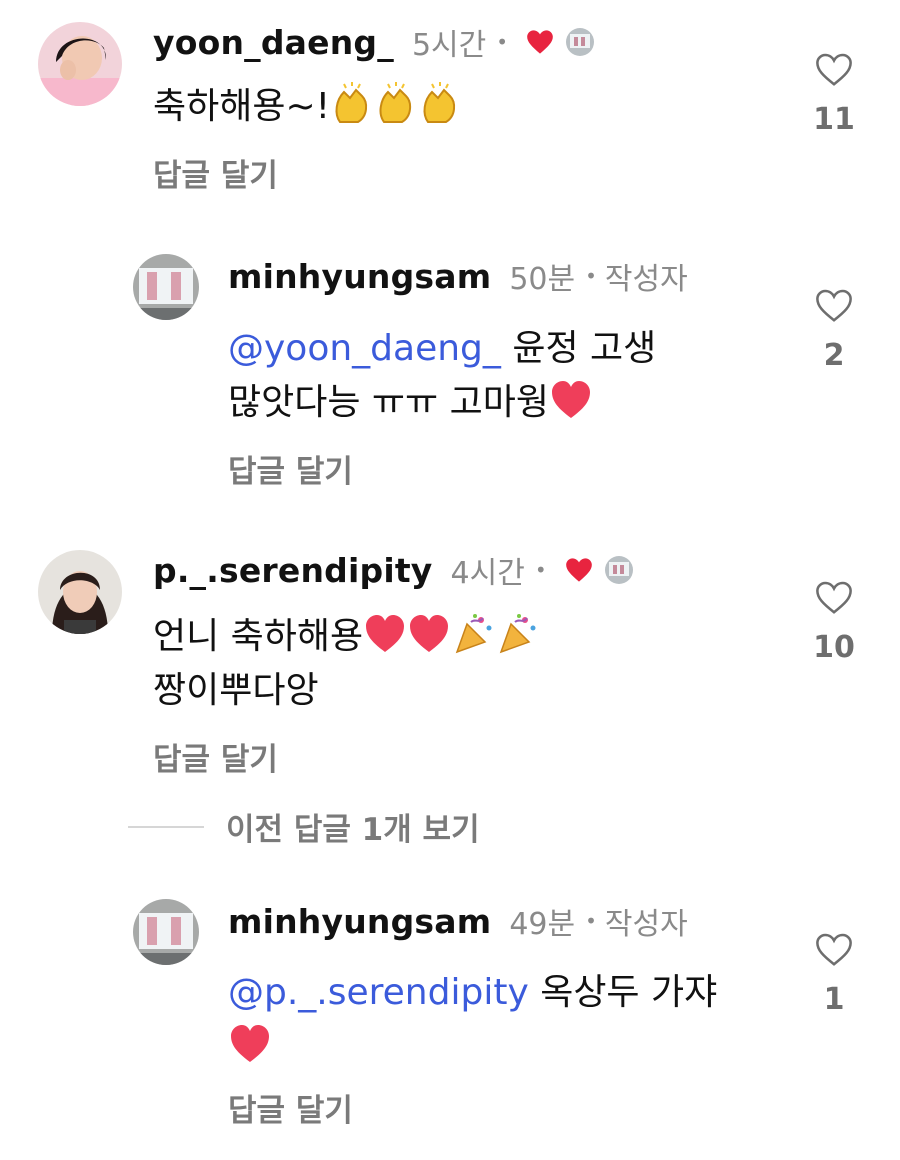  Describe the element at coordinates (834, 330) in the screenshot. I see `like-column: 2` at that location.